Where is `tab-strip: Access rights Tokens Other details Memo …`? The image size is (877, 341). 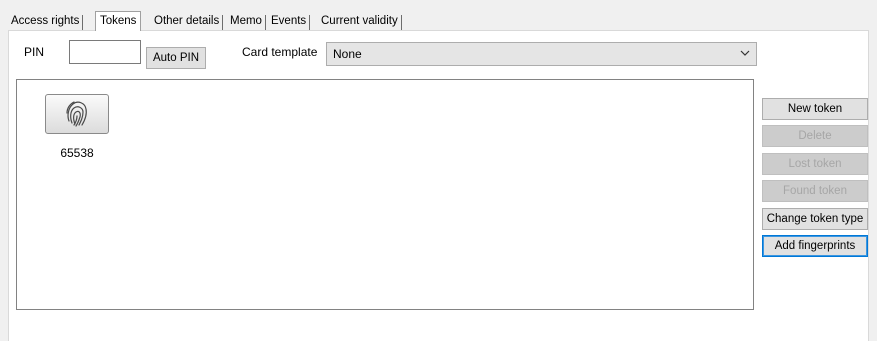
tab-strip: Access rights Tokens Other details Memo … is located at coordinates (438, 21).